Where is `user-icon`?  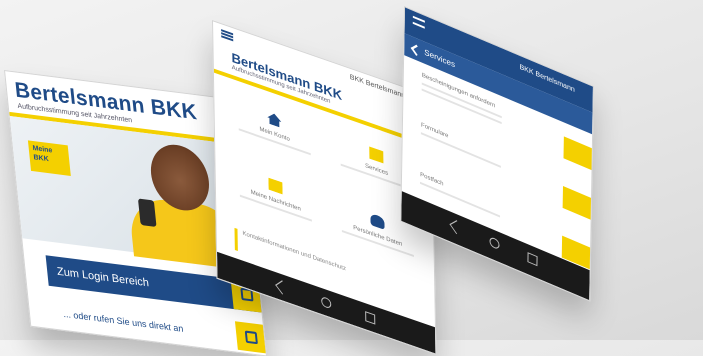
user-icon is located at coordinates (377, 221).